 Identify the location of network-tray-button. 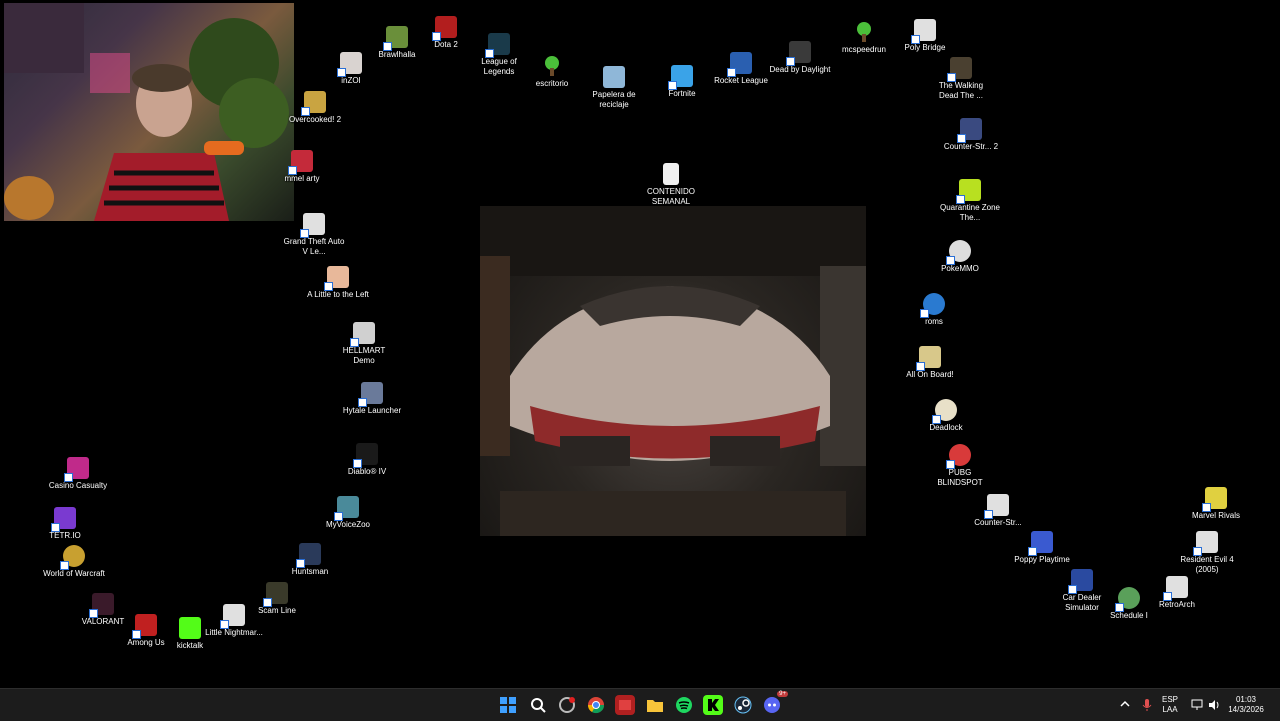
(1197, 706).